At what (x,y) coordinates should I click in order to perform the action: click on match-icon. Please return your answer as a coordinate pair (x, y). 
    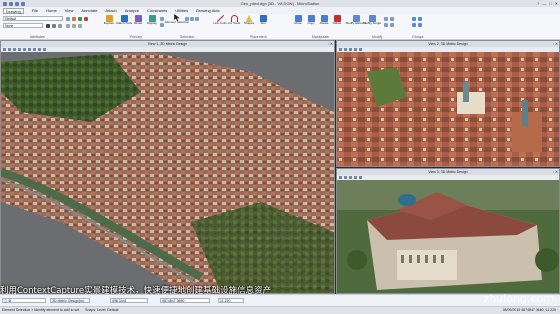
    Looking at the image, I should click on (80, 26).